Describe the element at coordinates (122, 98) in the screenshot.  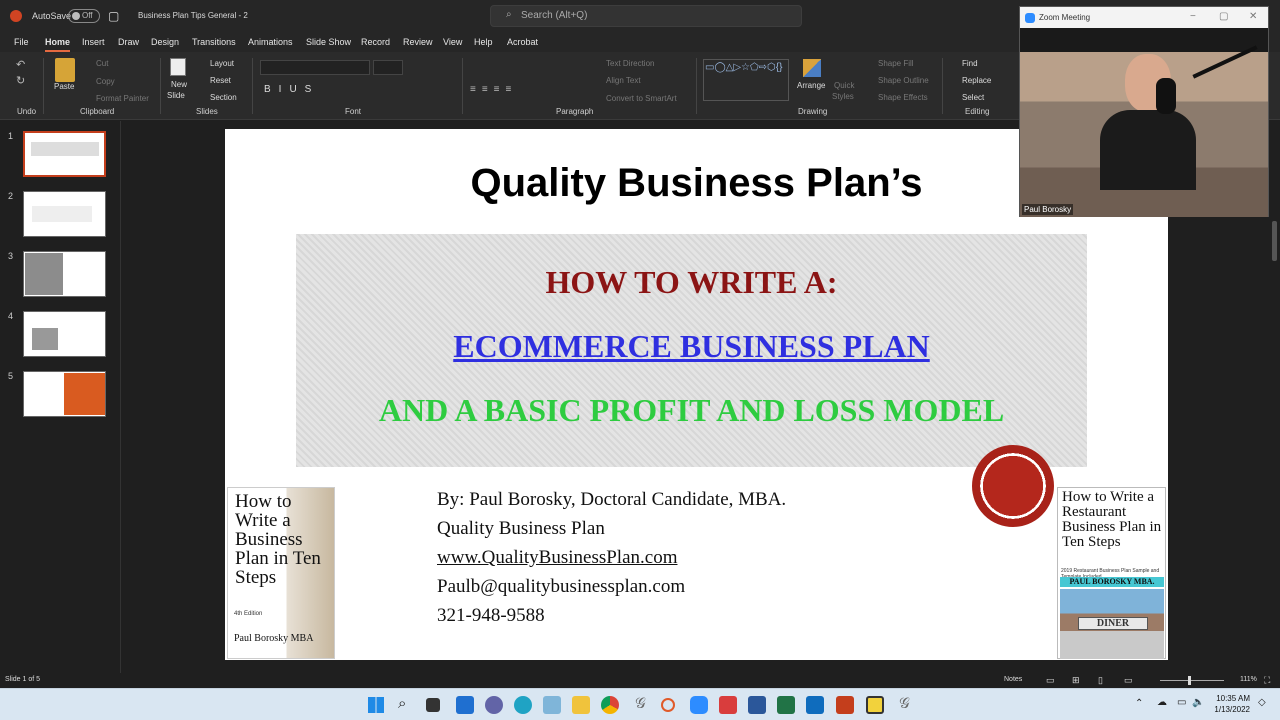
I see `format-painter-button: Format Painter` at that location.